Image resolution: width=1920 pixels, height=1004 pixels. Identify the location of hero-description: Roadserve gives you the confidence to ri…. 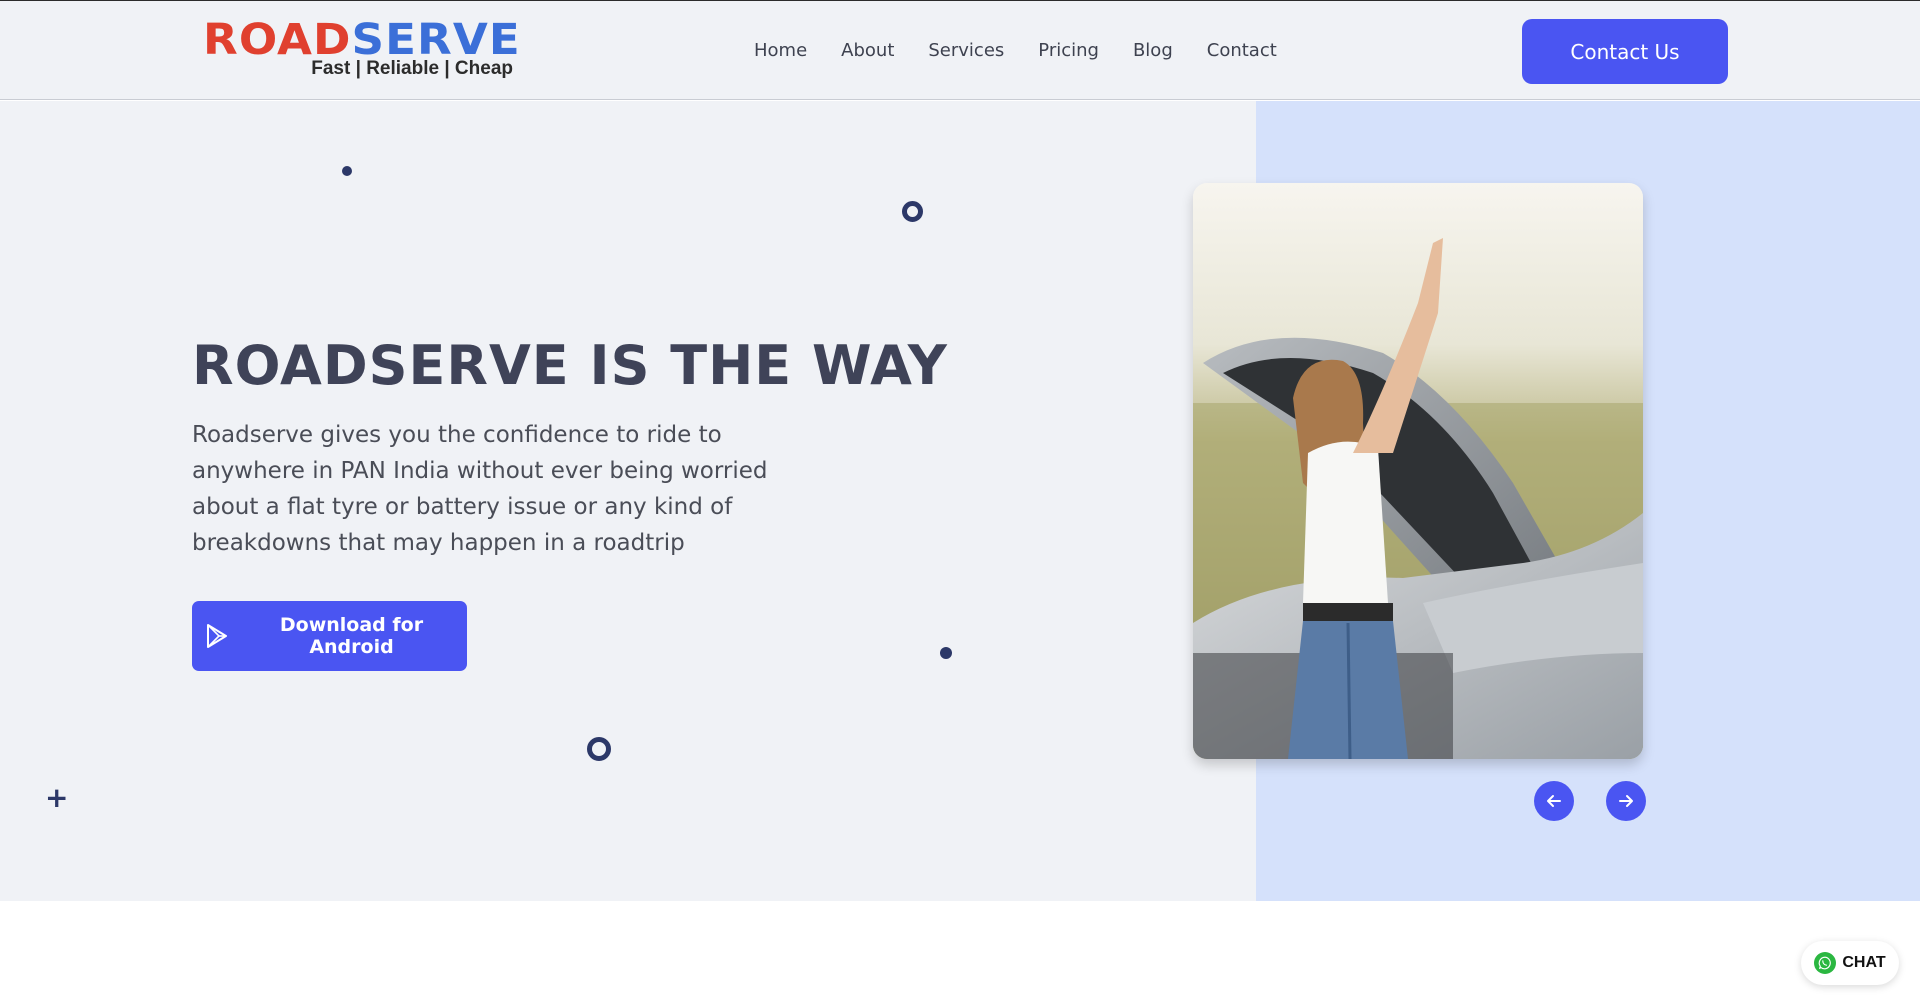
(480, 489).